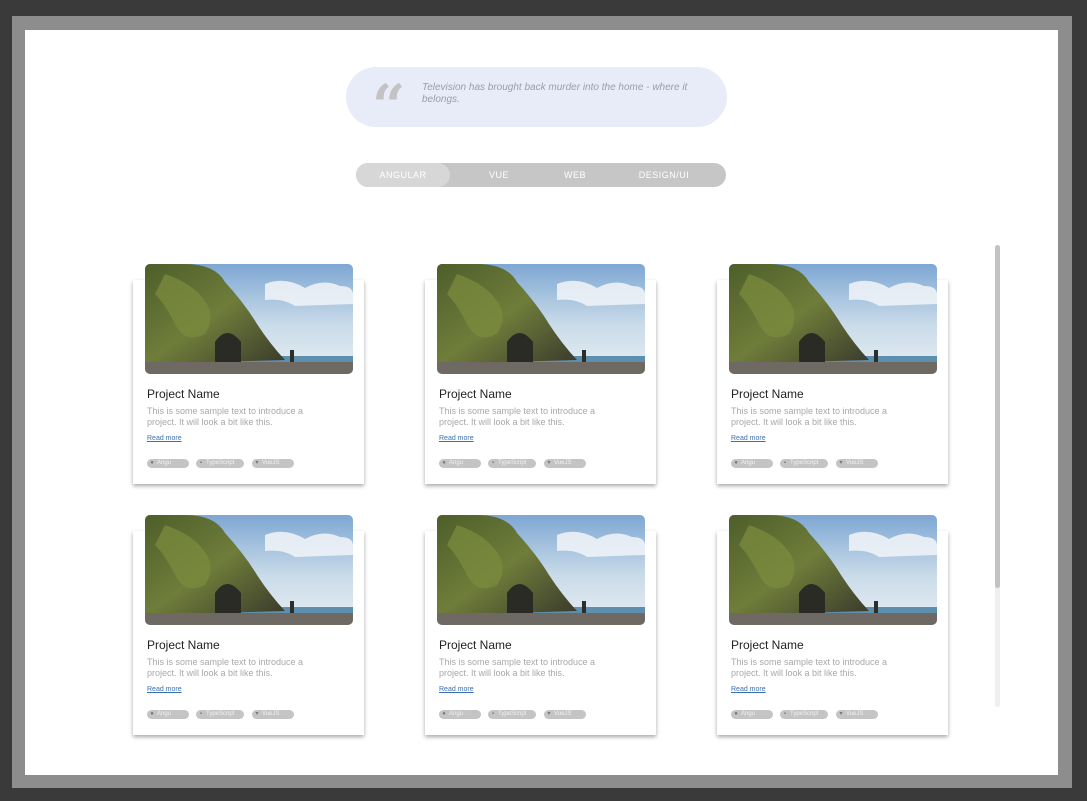 This screenshot has width=1087, height=801. I want to click on scrollbar, so click(997, 476).